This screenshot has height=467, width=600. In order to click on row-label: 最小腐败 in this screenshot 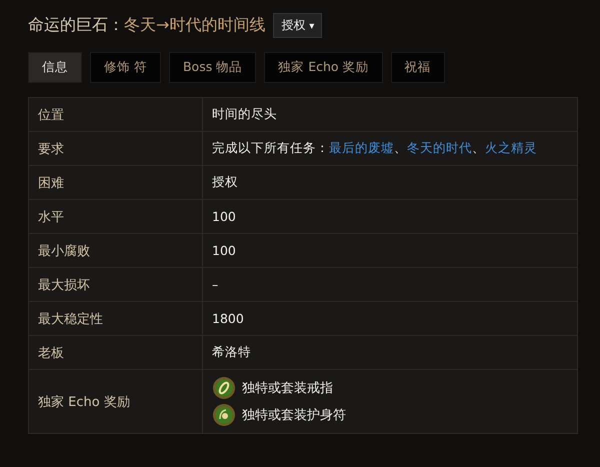, I will do `click(64, 251)`.